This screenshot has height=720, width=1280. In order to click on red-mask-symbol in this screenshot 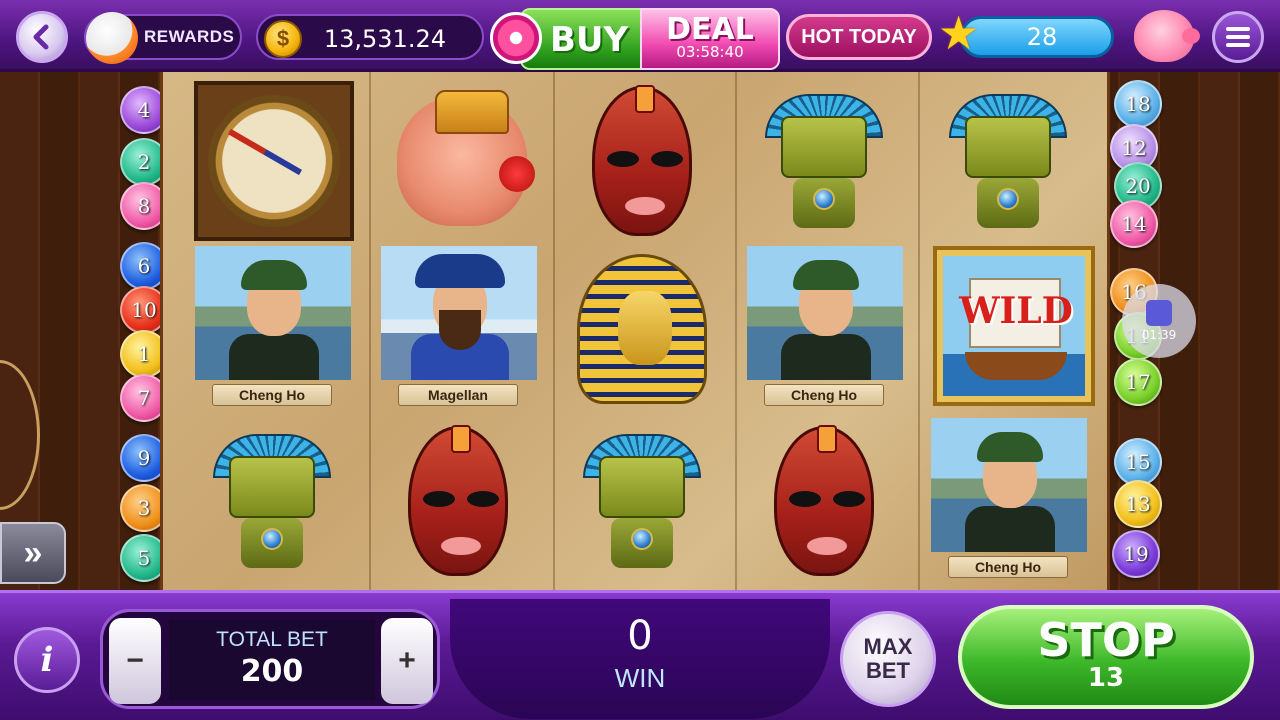, I will do `click(458, 500)`.